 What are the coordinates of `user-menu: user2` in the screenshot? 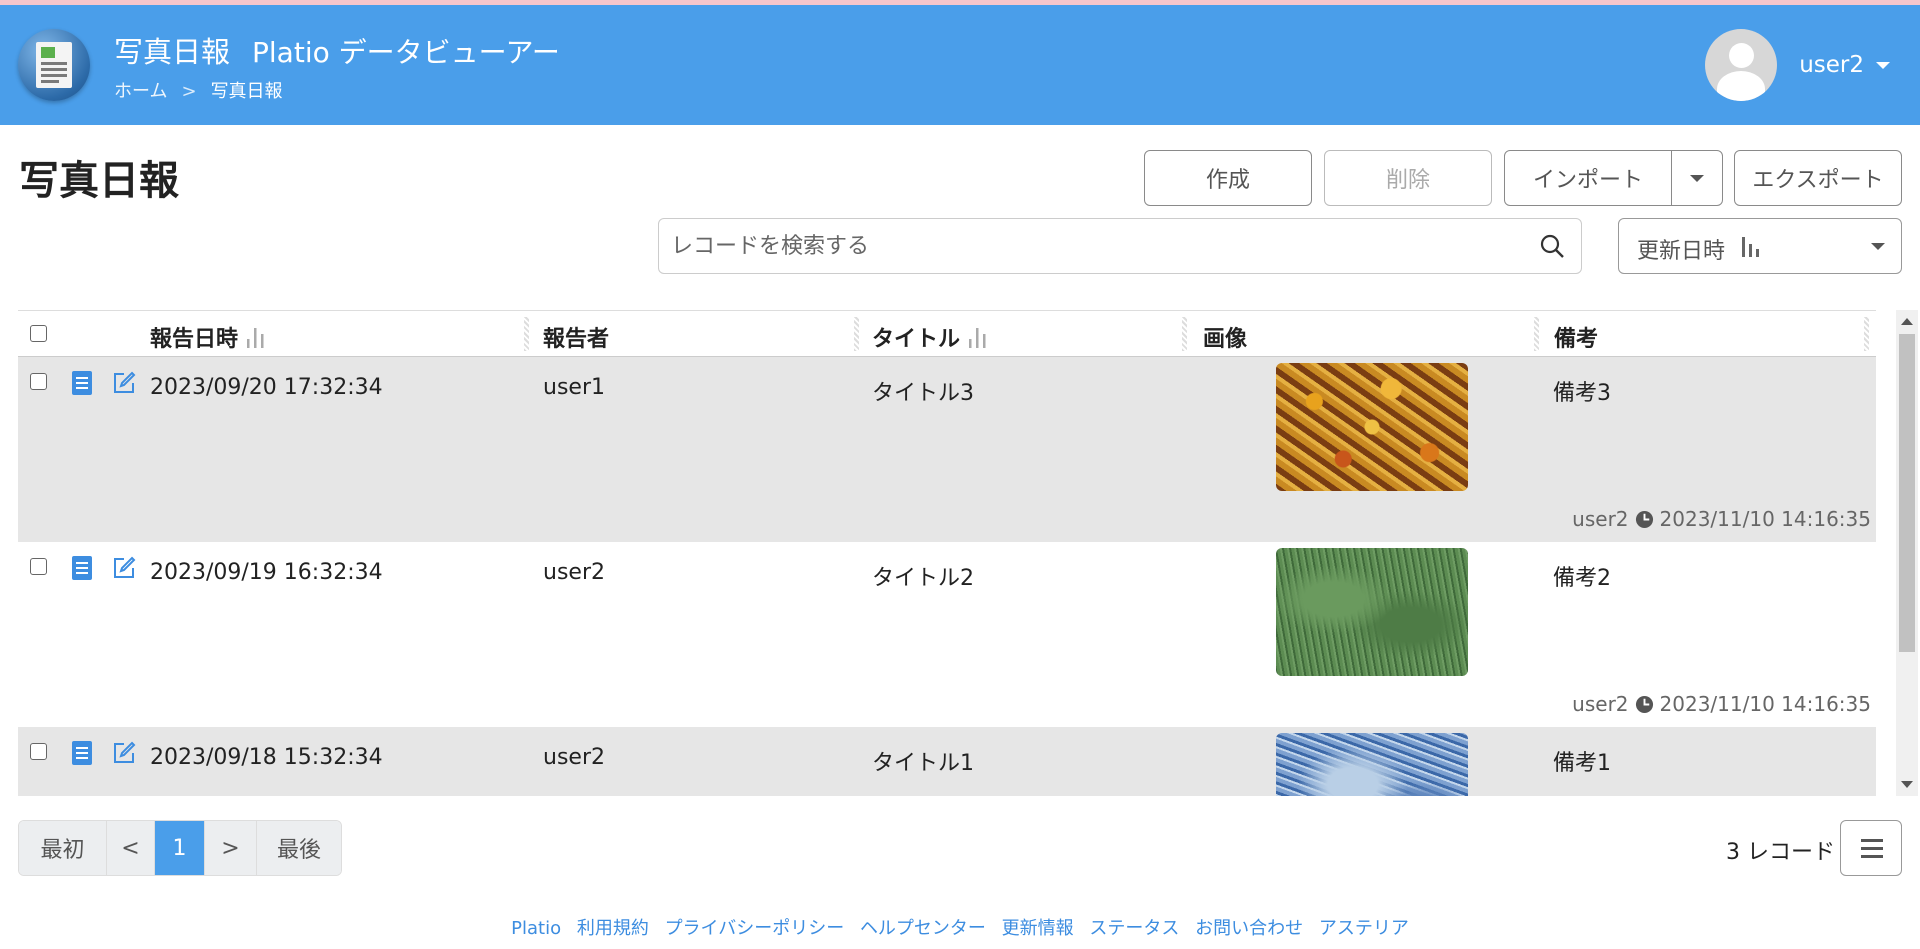 It's located at (1797, 65).